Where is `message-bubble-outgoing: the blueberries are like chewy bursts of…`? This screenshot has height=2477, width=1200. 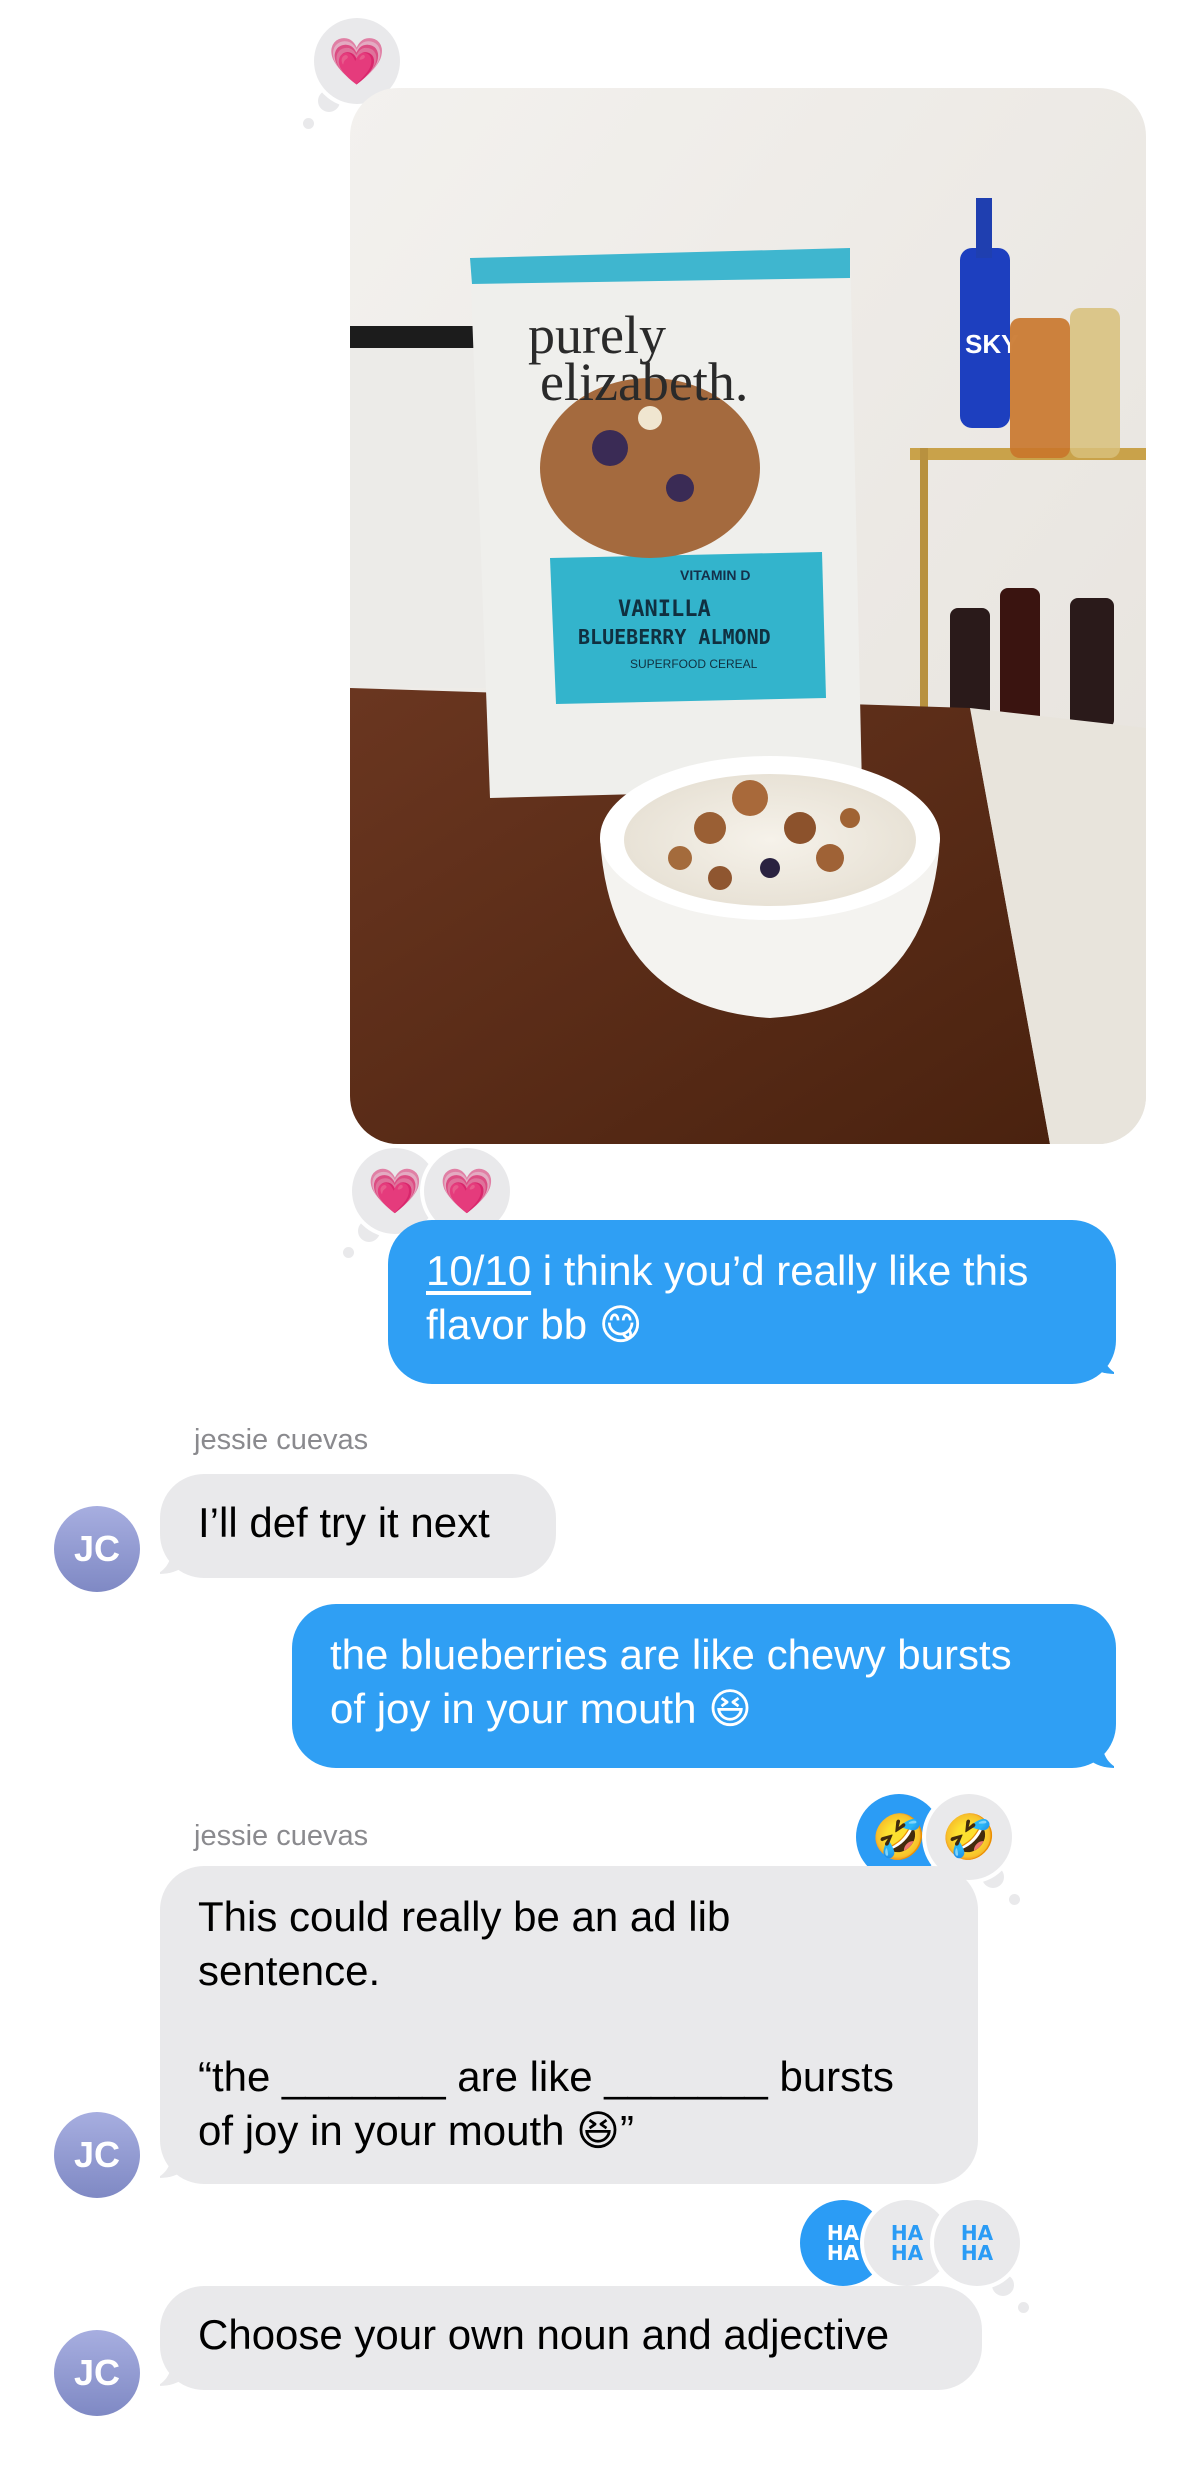 message-bubble-outgoing: the blueberries are like chewy bursts of… is located at coordinates (704, 1686).